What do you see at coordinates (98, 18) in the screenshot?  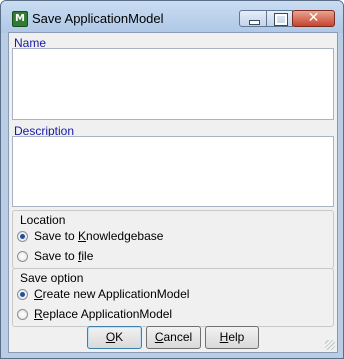 I see `window-title: Save ApplicationModel` at bounding box center [98, 18].